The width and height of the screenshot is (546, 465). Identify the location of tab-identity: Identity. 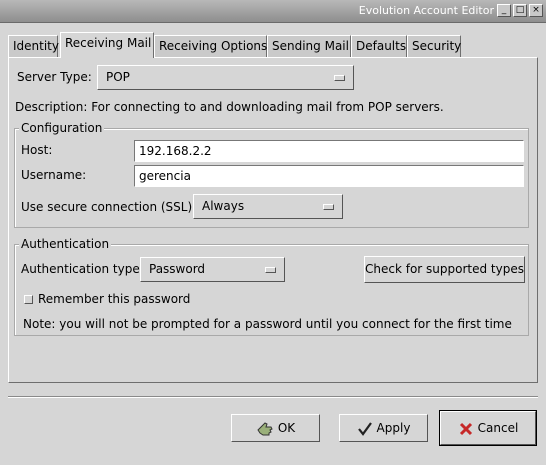
(33, 46).